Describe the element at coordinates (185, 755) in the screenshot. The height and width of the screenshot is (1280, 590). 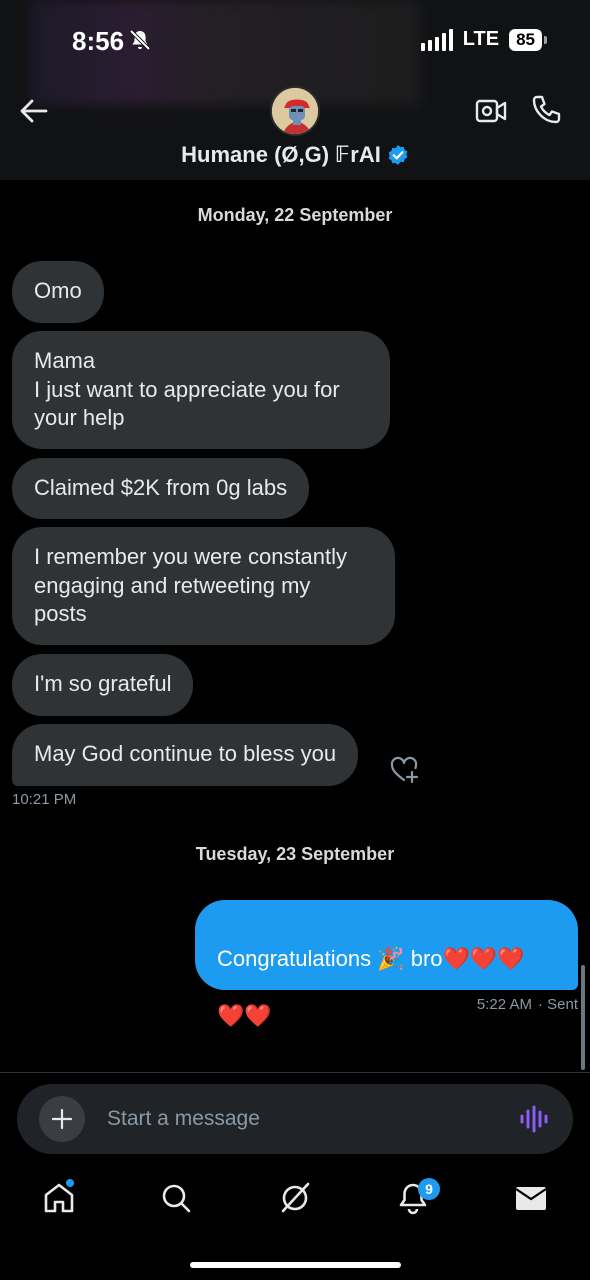
I see `received-message: May God continue to bless you` at that location.